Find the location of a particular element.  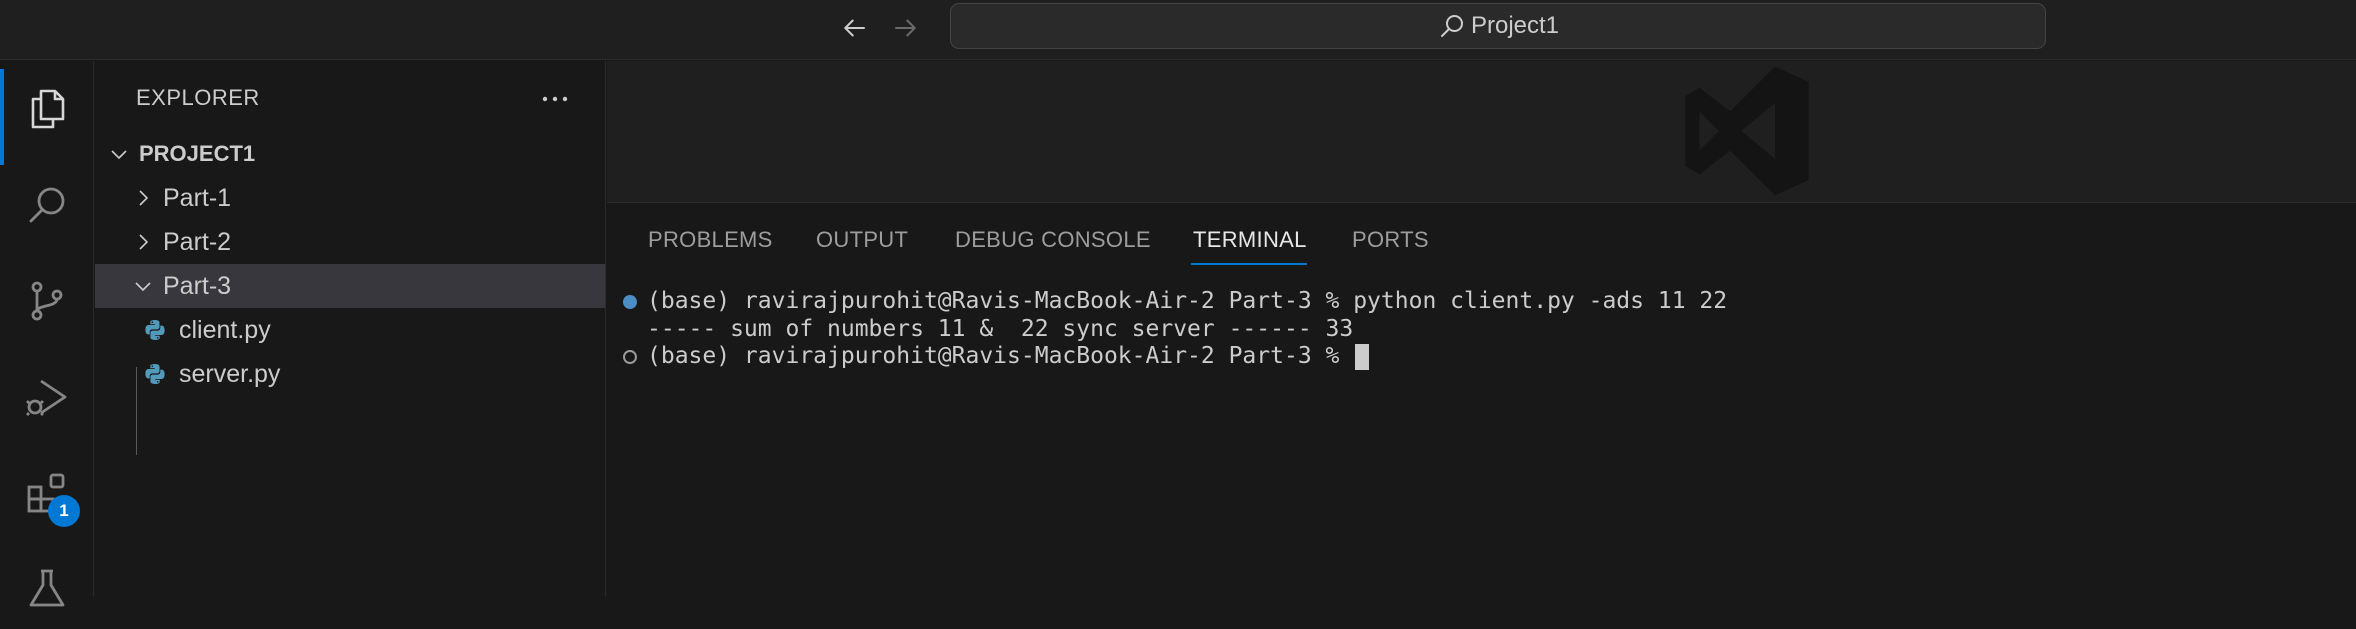

run-debug-icon is located at coordinates (46, 397).